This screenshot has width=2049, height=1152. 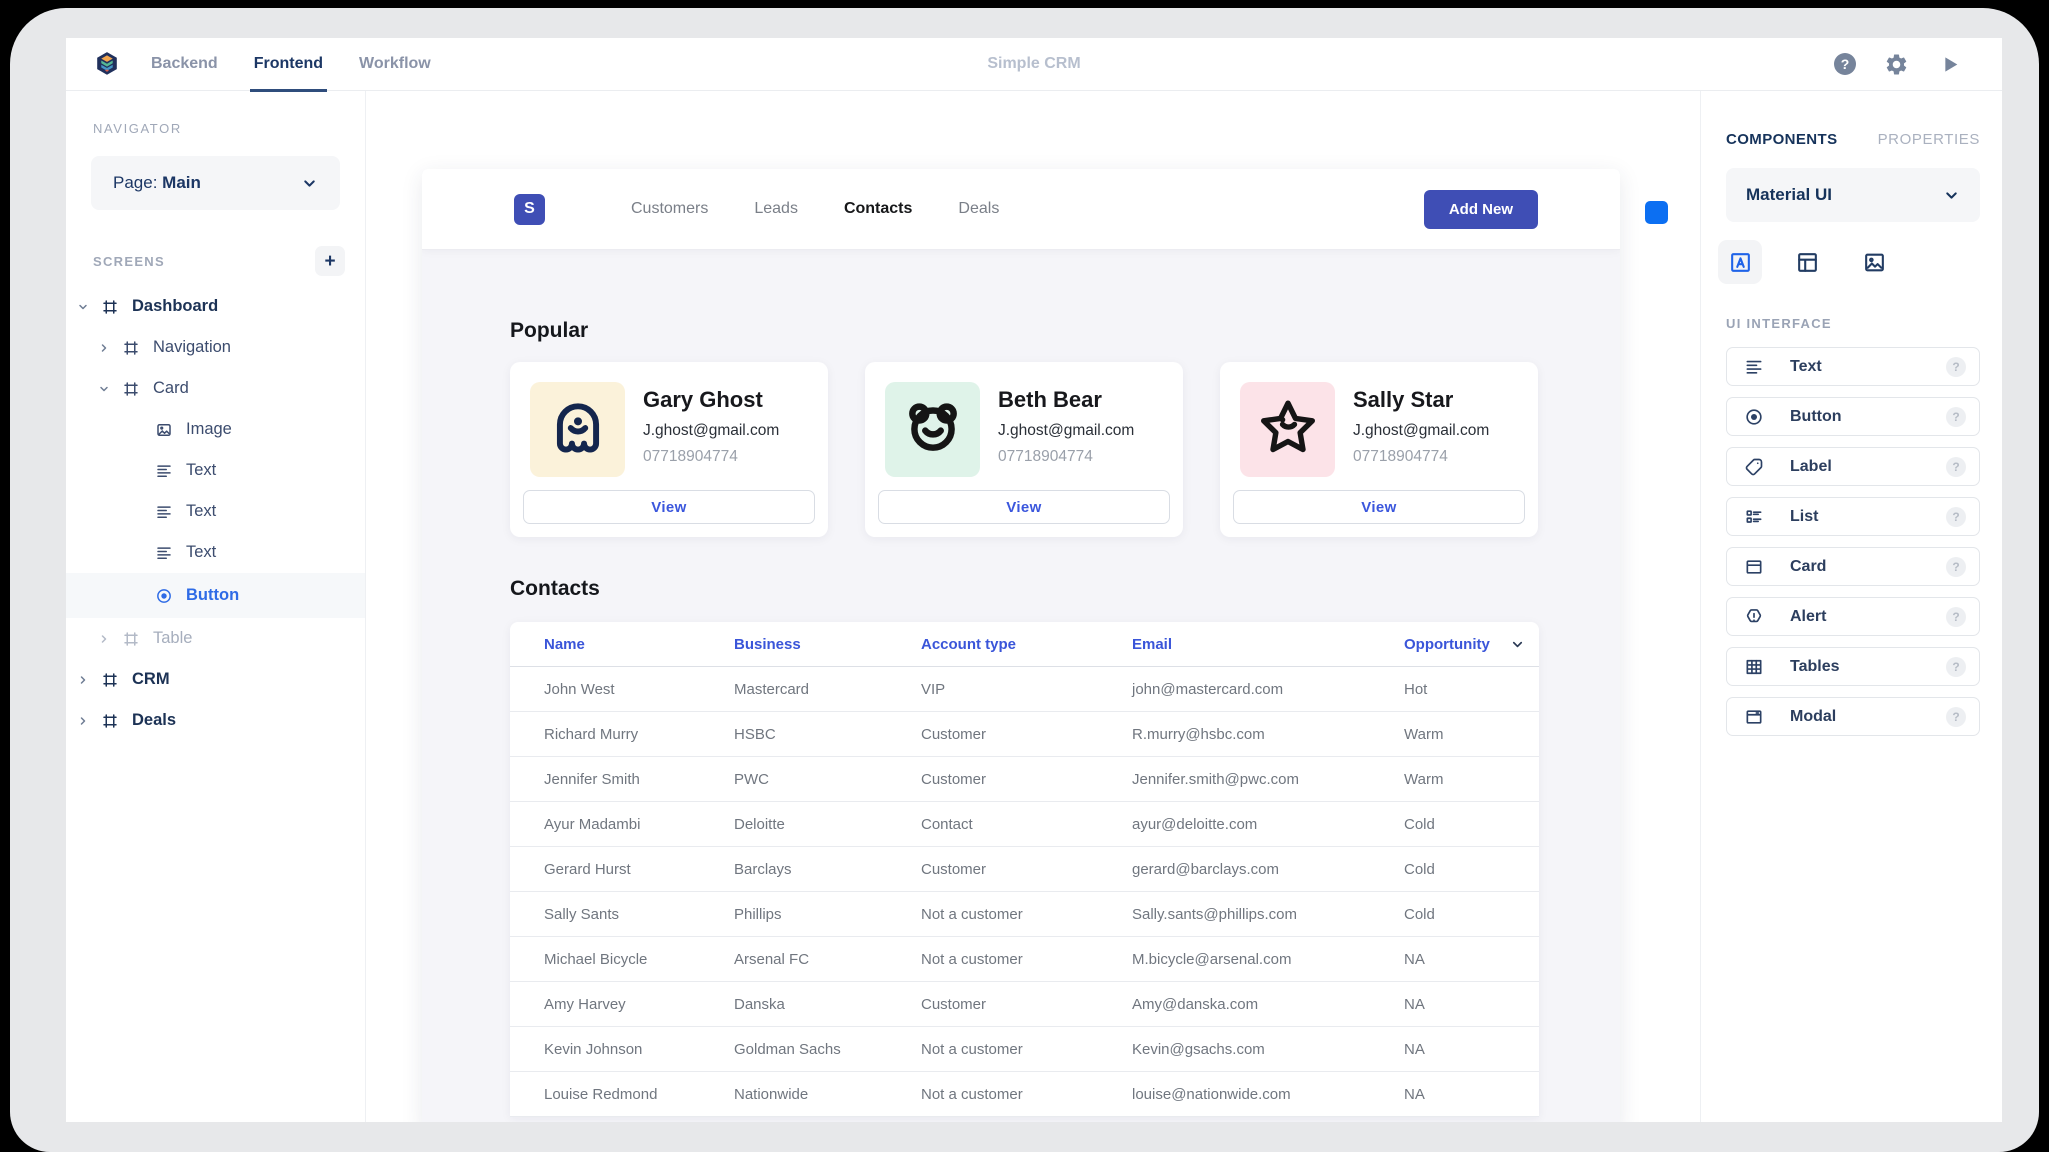 I want to click on tree-item-table: Table, so click(x=215, y=638).